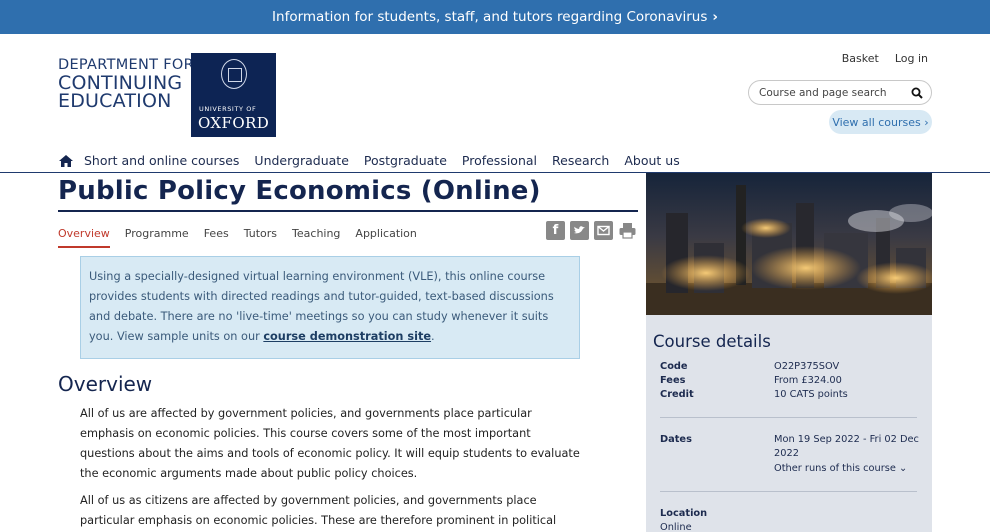 Image resolution: width=990 pixels, height=532 pixels. What do you see at coordinates (301, 160) in the screenshot?
I see `nav-item-undergraduate: Undergraduate` at bounding box center [301, 160].